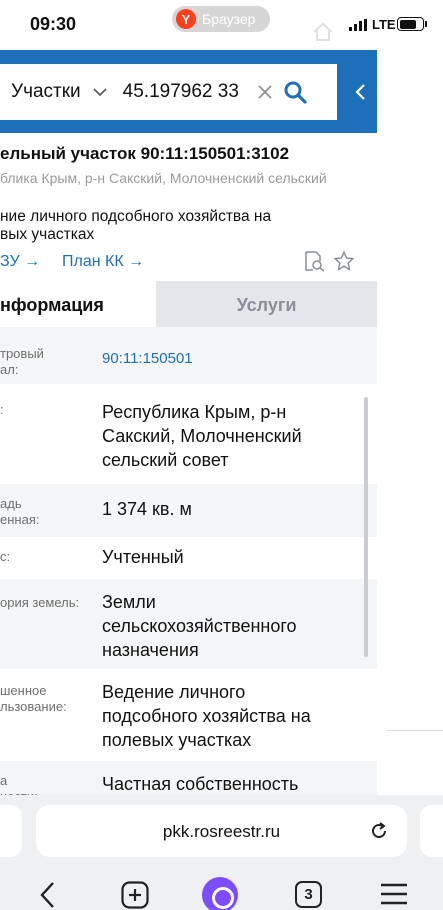  Describe the element at coordinates (410, 422) in the screenshot. I see `map-area` at that location.